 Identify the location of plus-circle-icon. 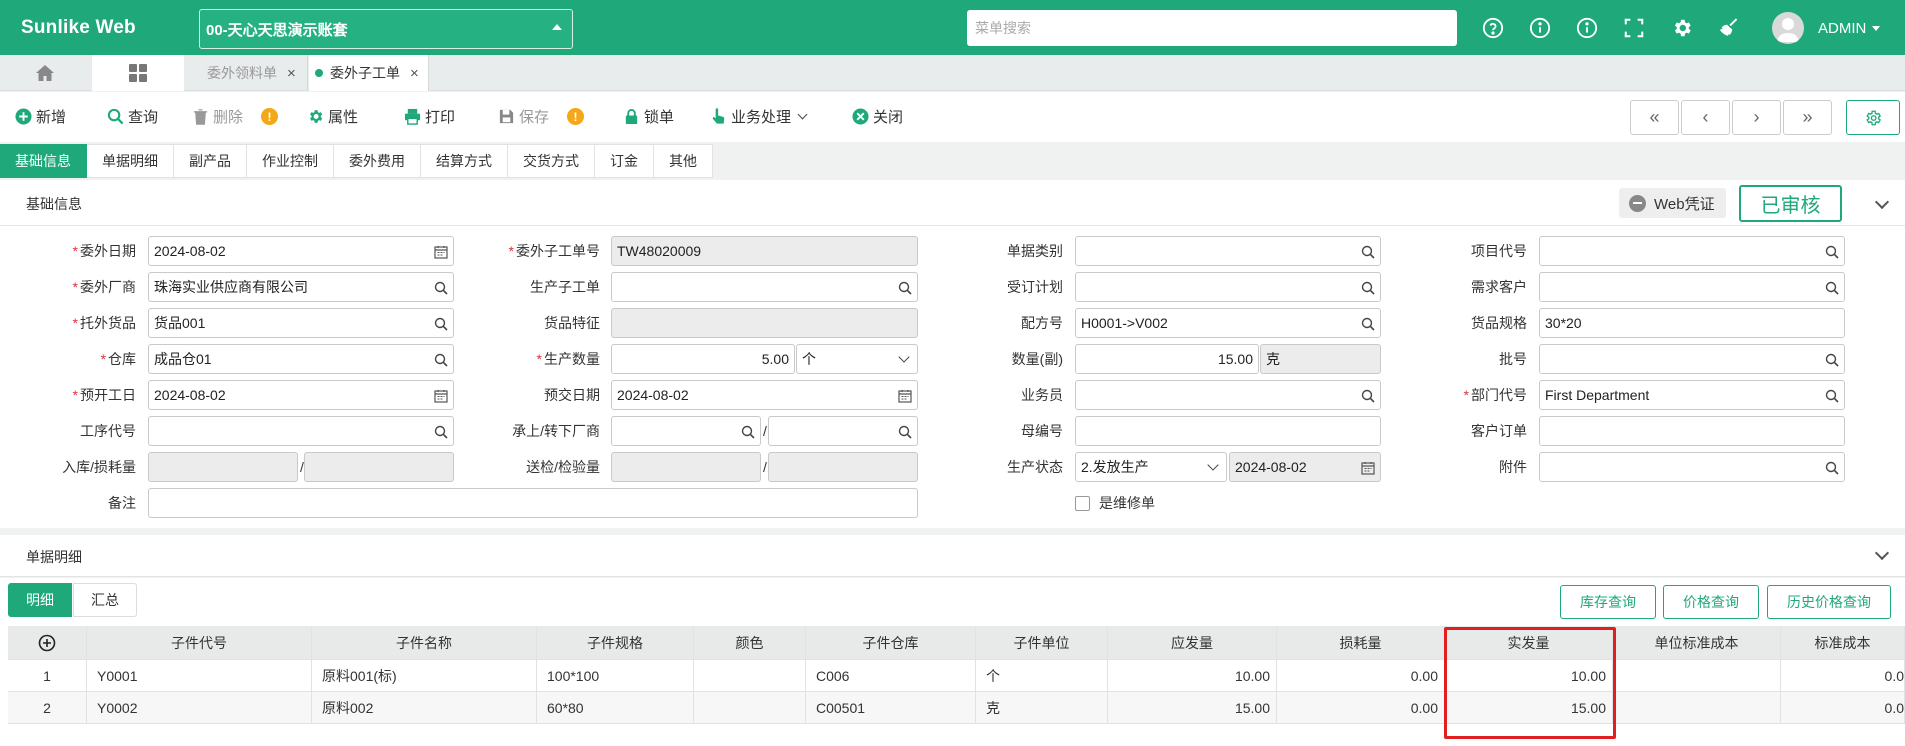
(47, 643).